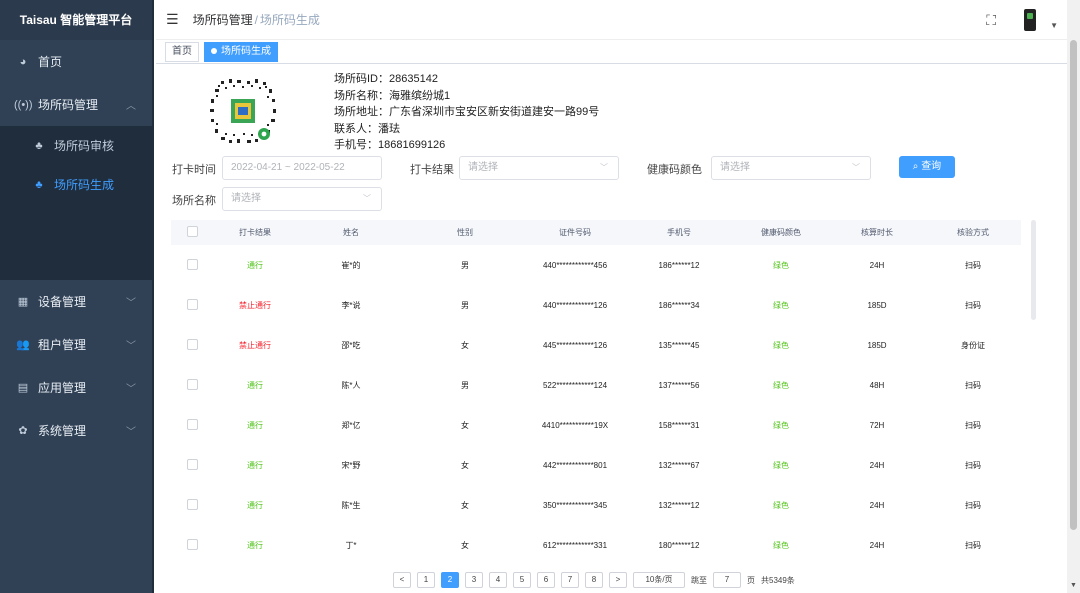 Image resolution: width=1080 pixels, height=593 pixels. I want to click on page-button: 5, so click(522, 580).